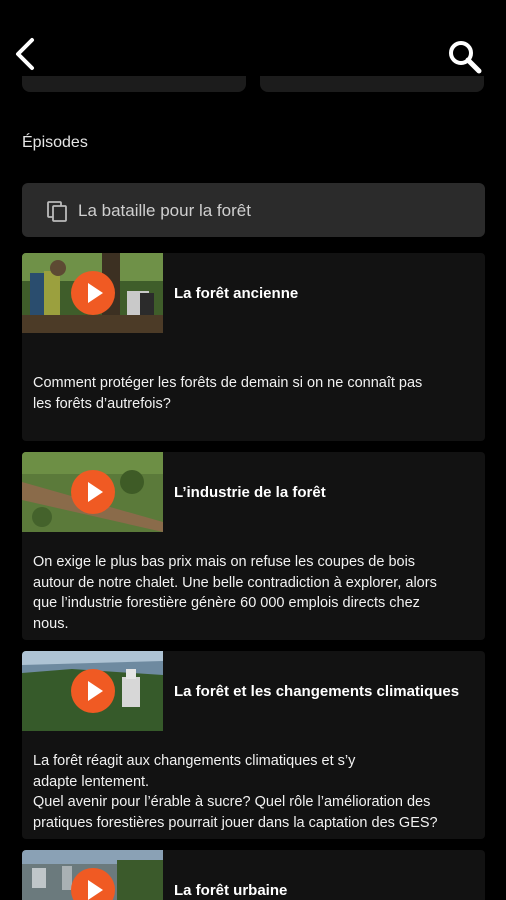  I want to click on top-app-bar, so click(253, 46).